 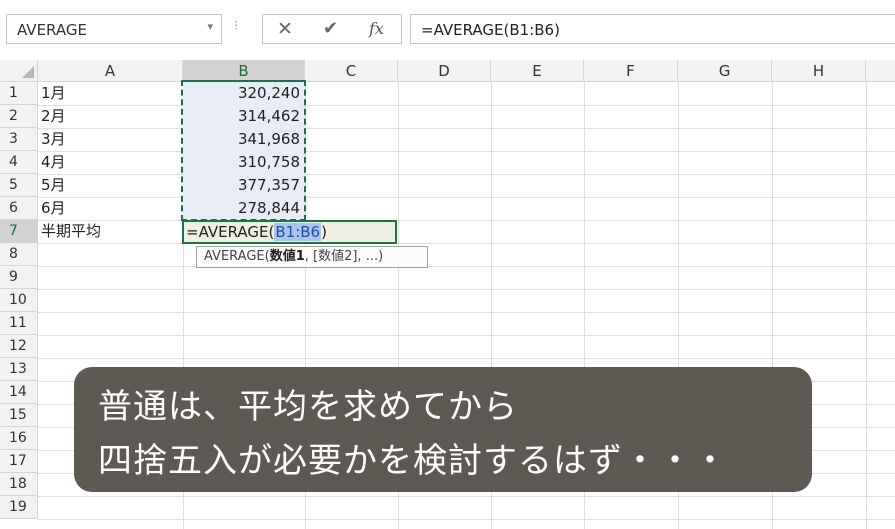 What do you see at coordinates (19, 346) in the screenshot?
I see `row-header-12: 12` at bounding box center [19, 346].